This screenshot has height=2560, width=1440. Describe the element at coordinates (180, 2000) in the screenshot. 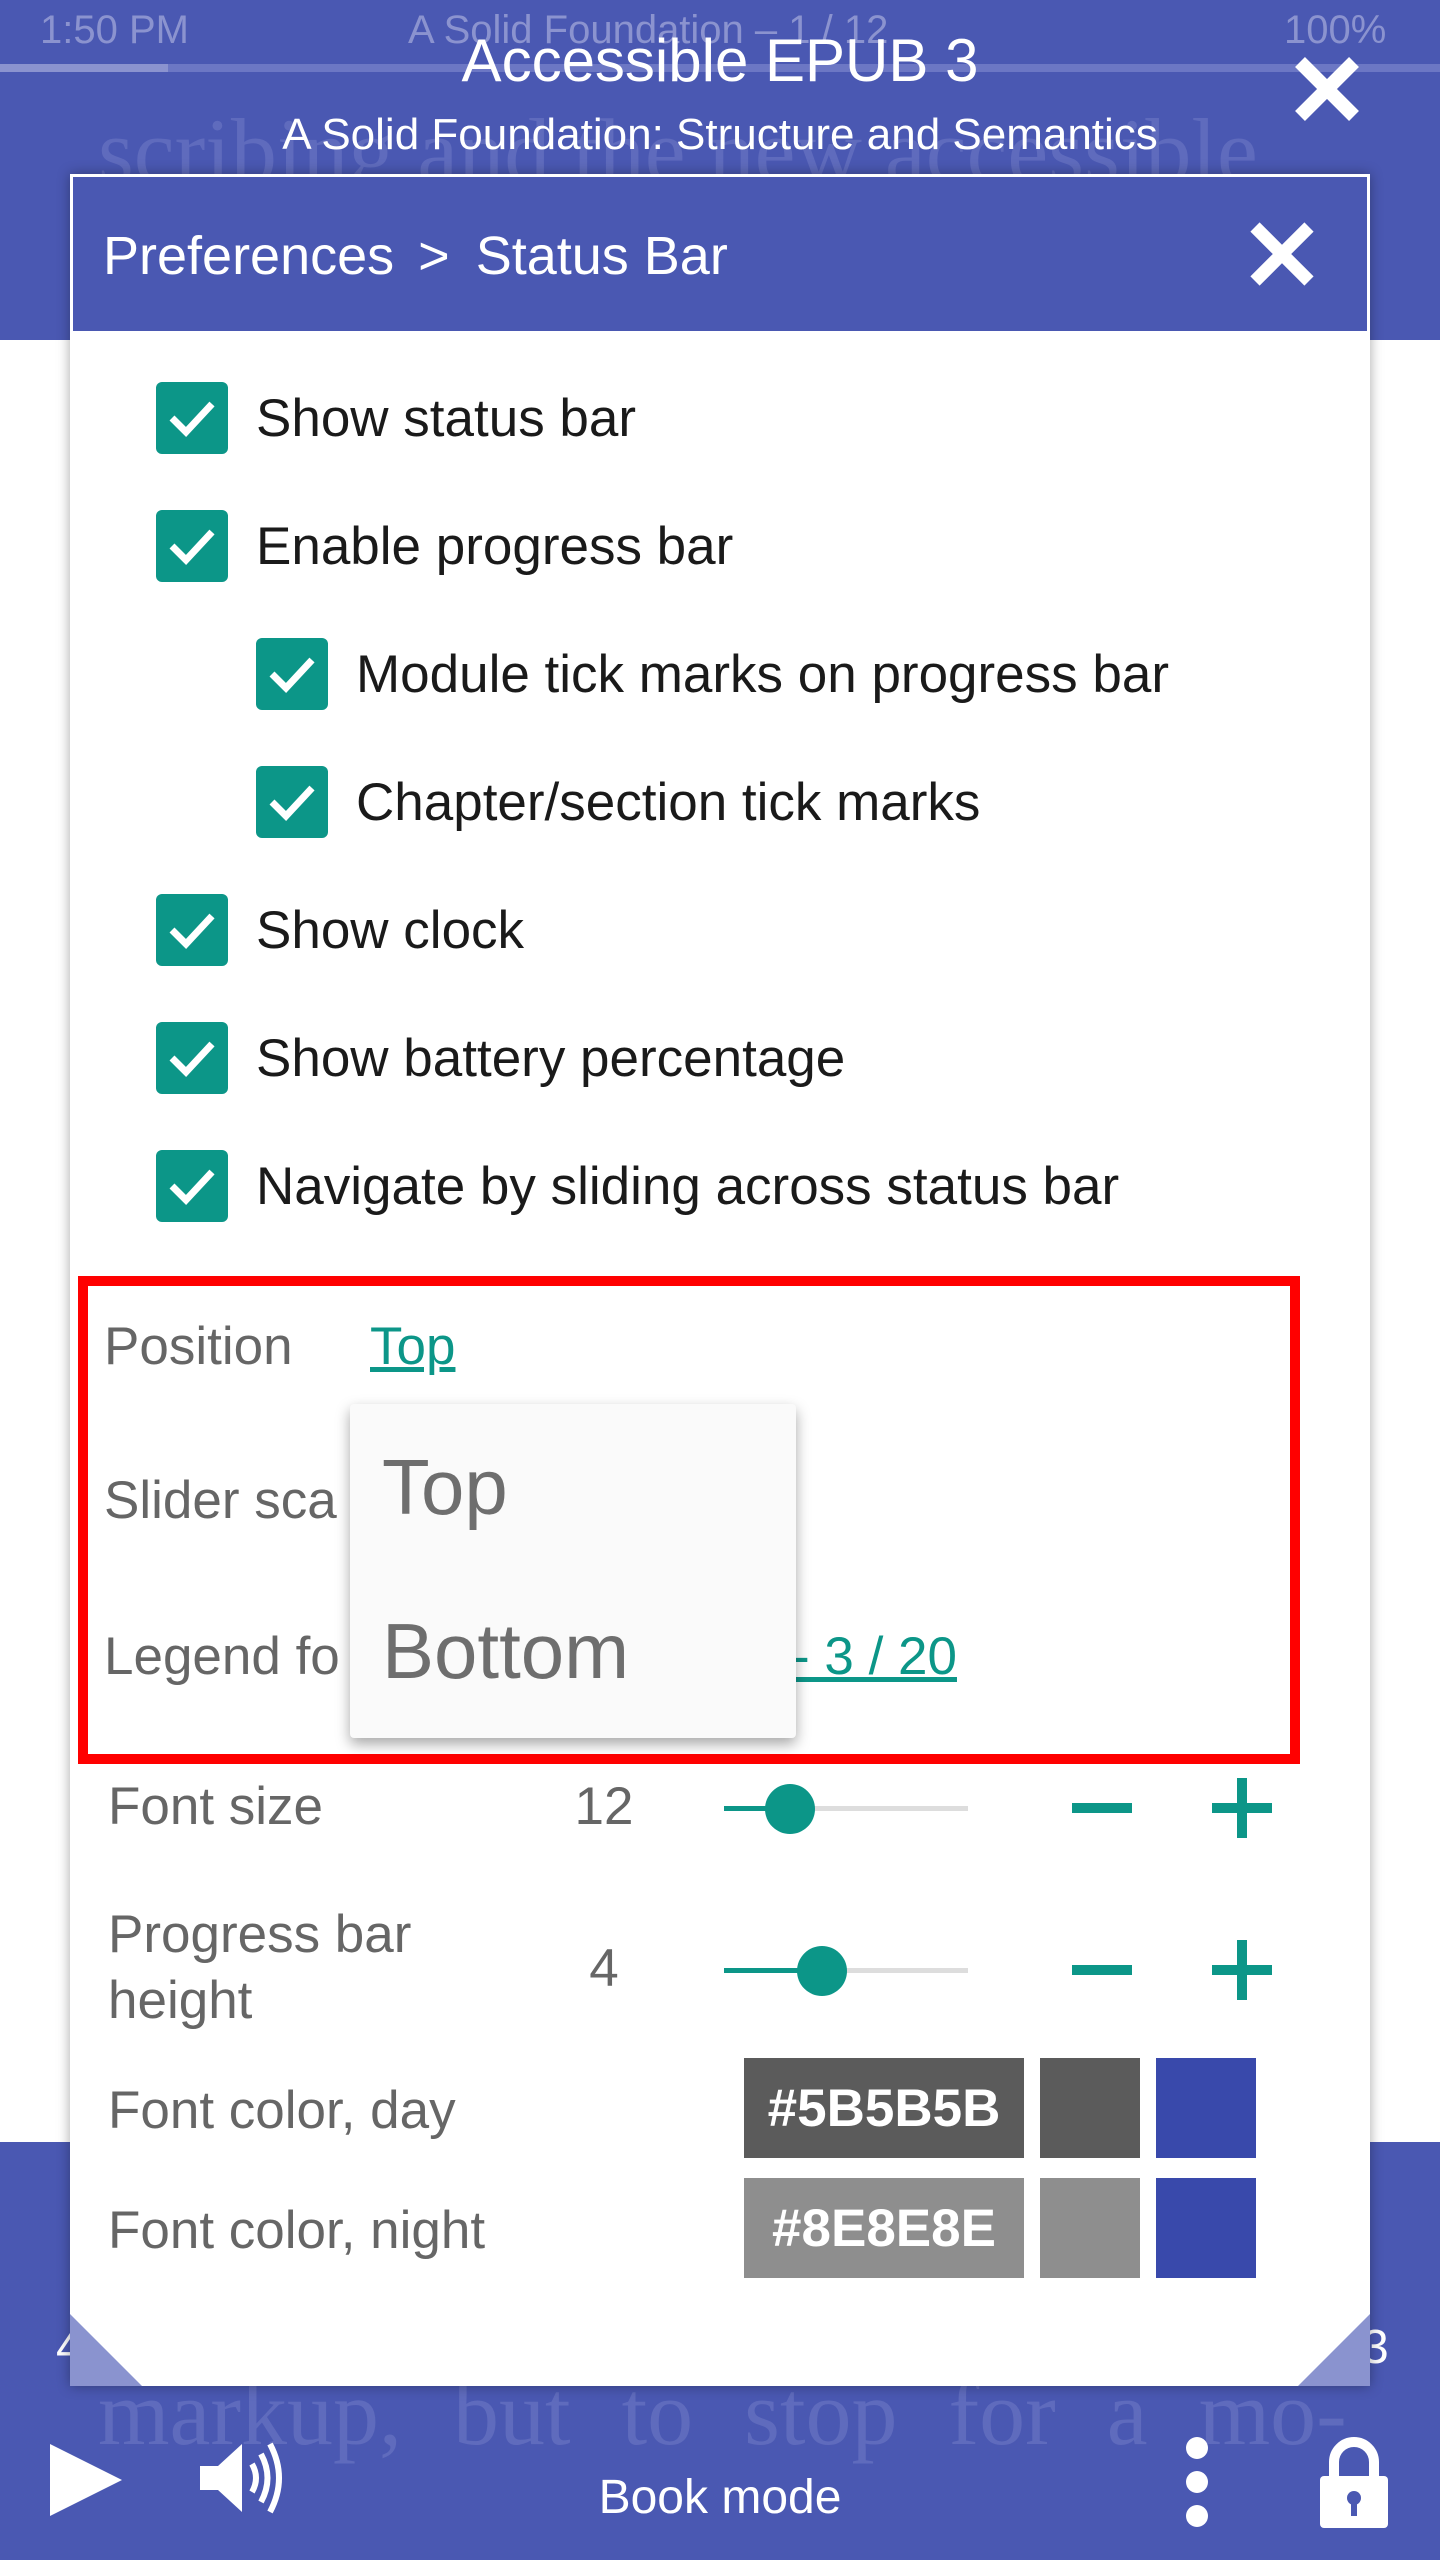

I see `progress-height-label-line2: height` at that location.